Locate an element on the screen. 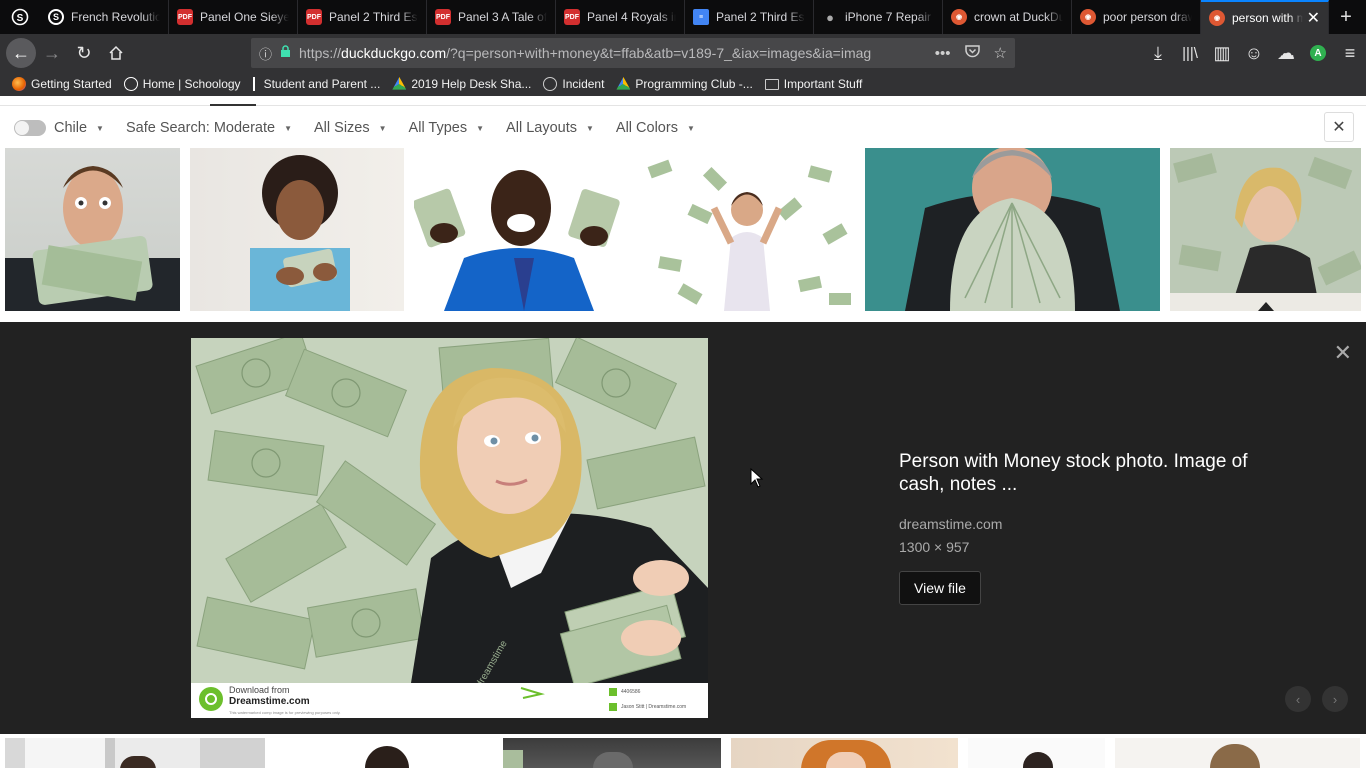  profile-avatar: A is located at coordinates (1318, 53).